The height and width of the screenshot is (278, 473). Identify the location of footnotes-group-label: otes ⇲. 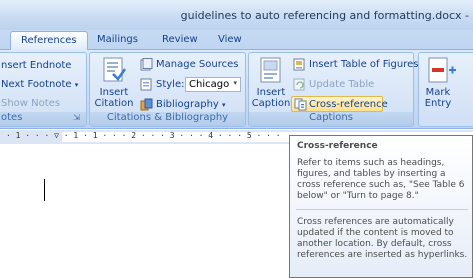
(43, 119).